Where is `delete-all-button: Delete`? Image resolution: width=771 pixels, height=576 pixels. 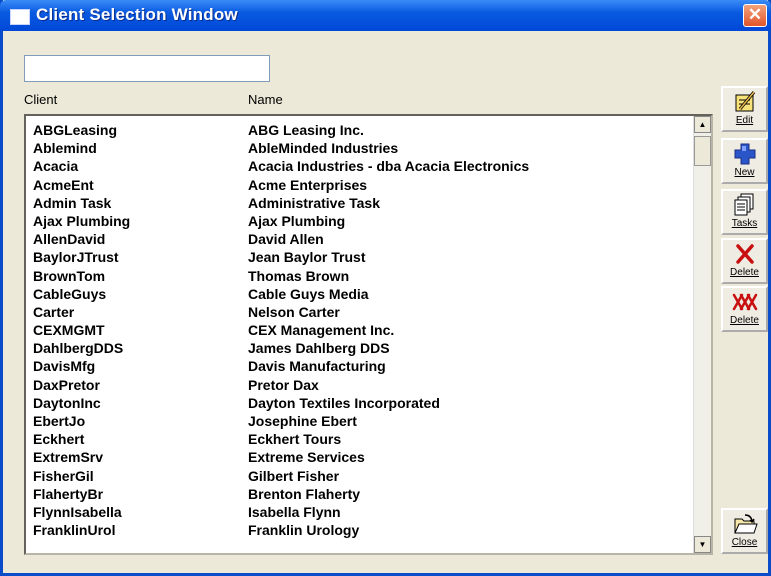
delete-all-button: Delete is located at coordinates (744, 309).